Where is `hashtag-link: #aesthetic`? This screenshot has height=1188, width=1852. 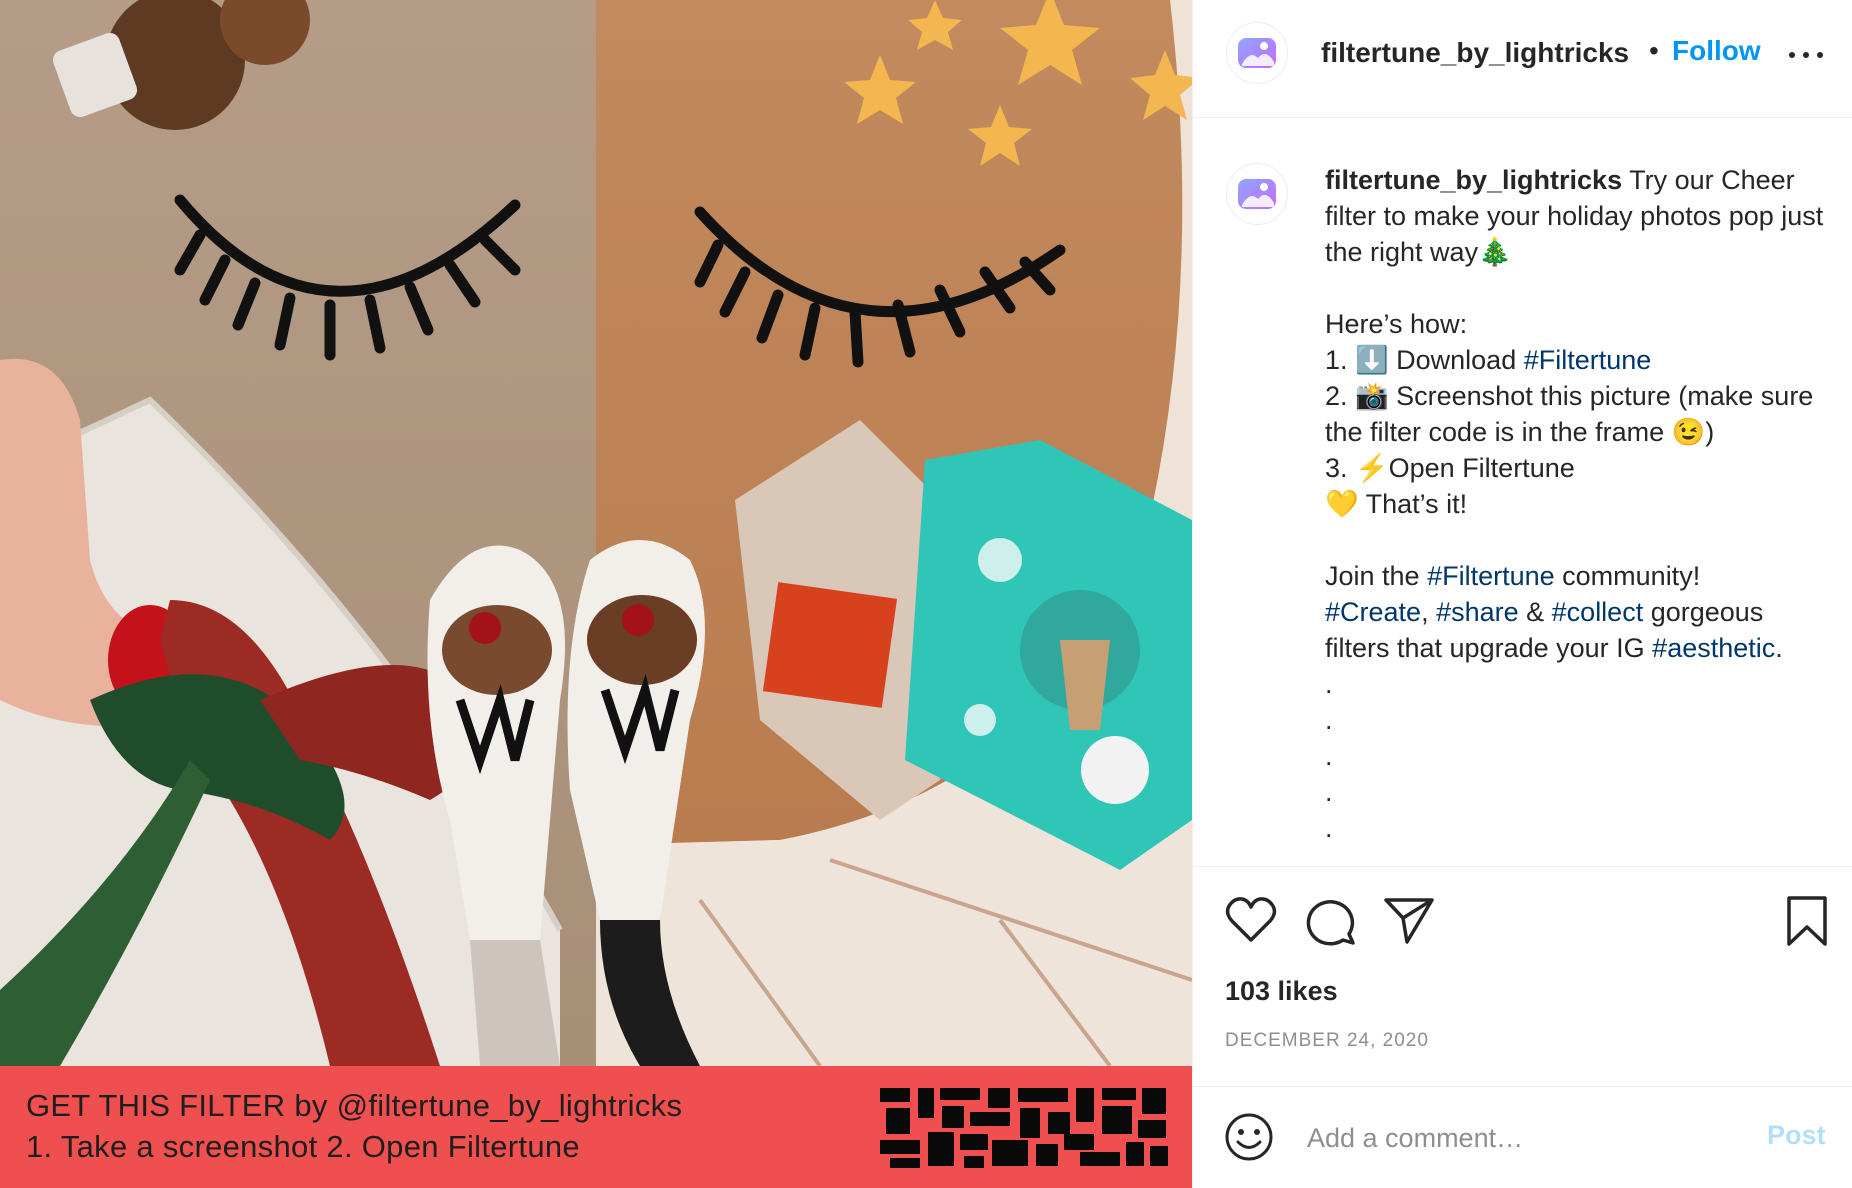 hashtag-link: #aesthetic is located at coordinates (1713, 648).